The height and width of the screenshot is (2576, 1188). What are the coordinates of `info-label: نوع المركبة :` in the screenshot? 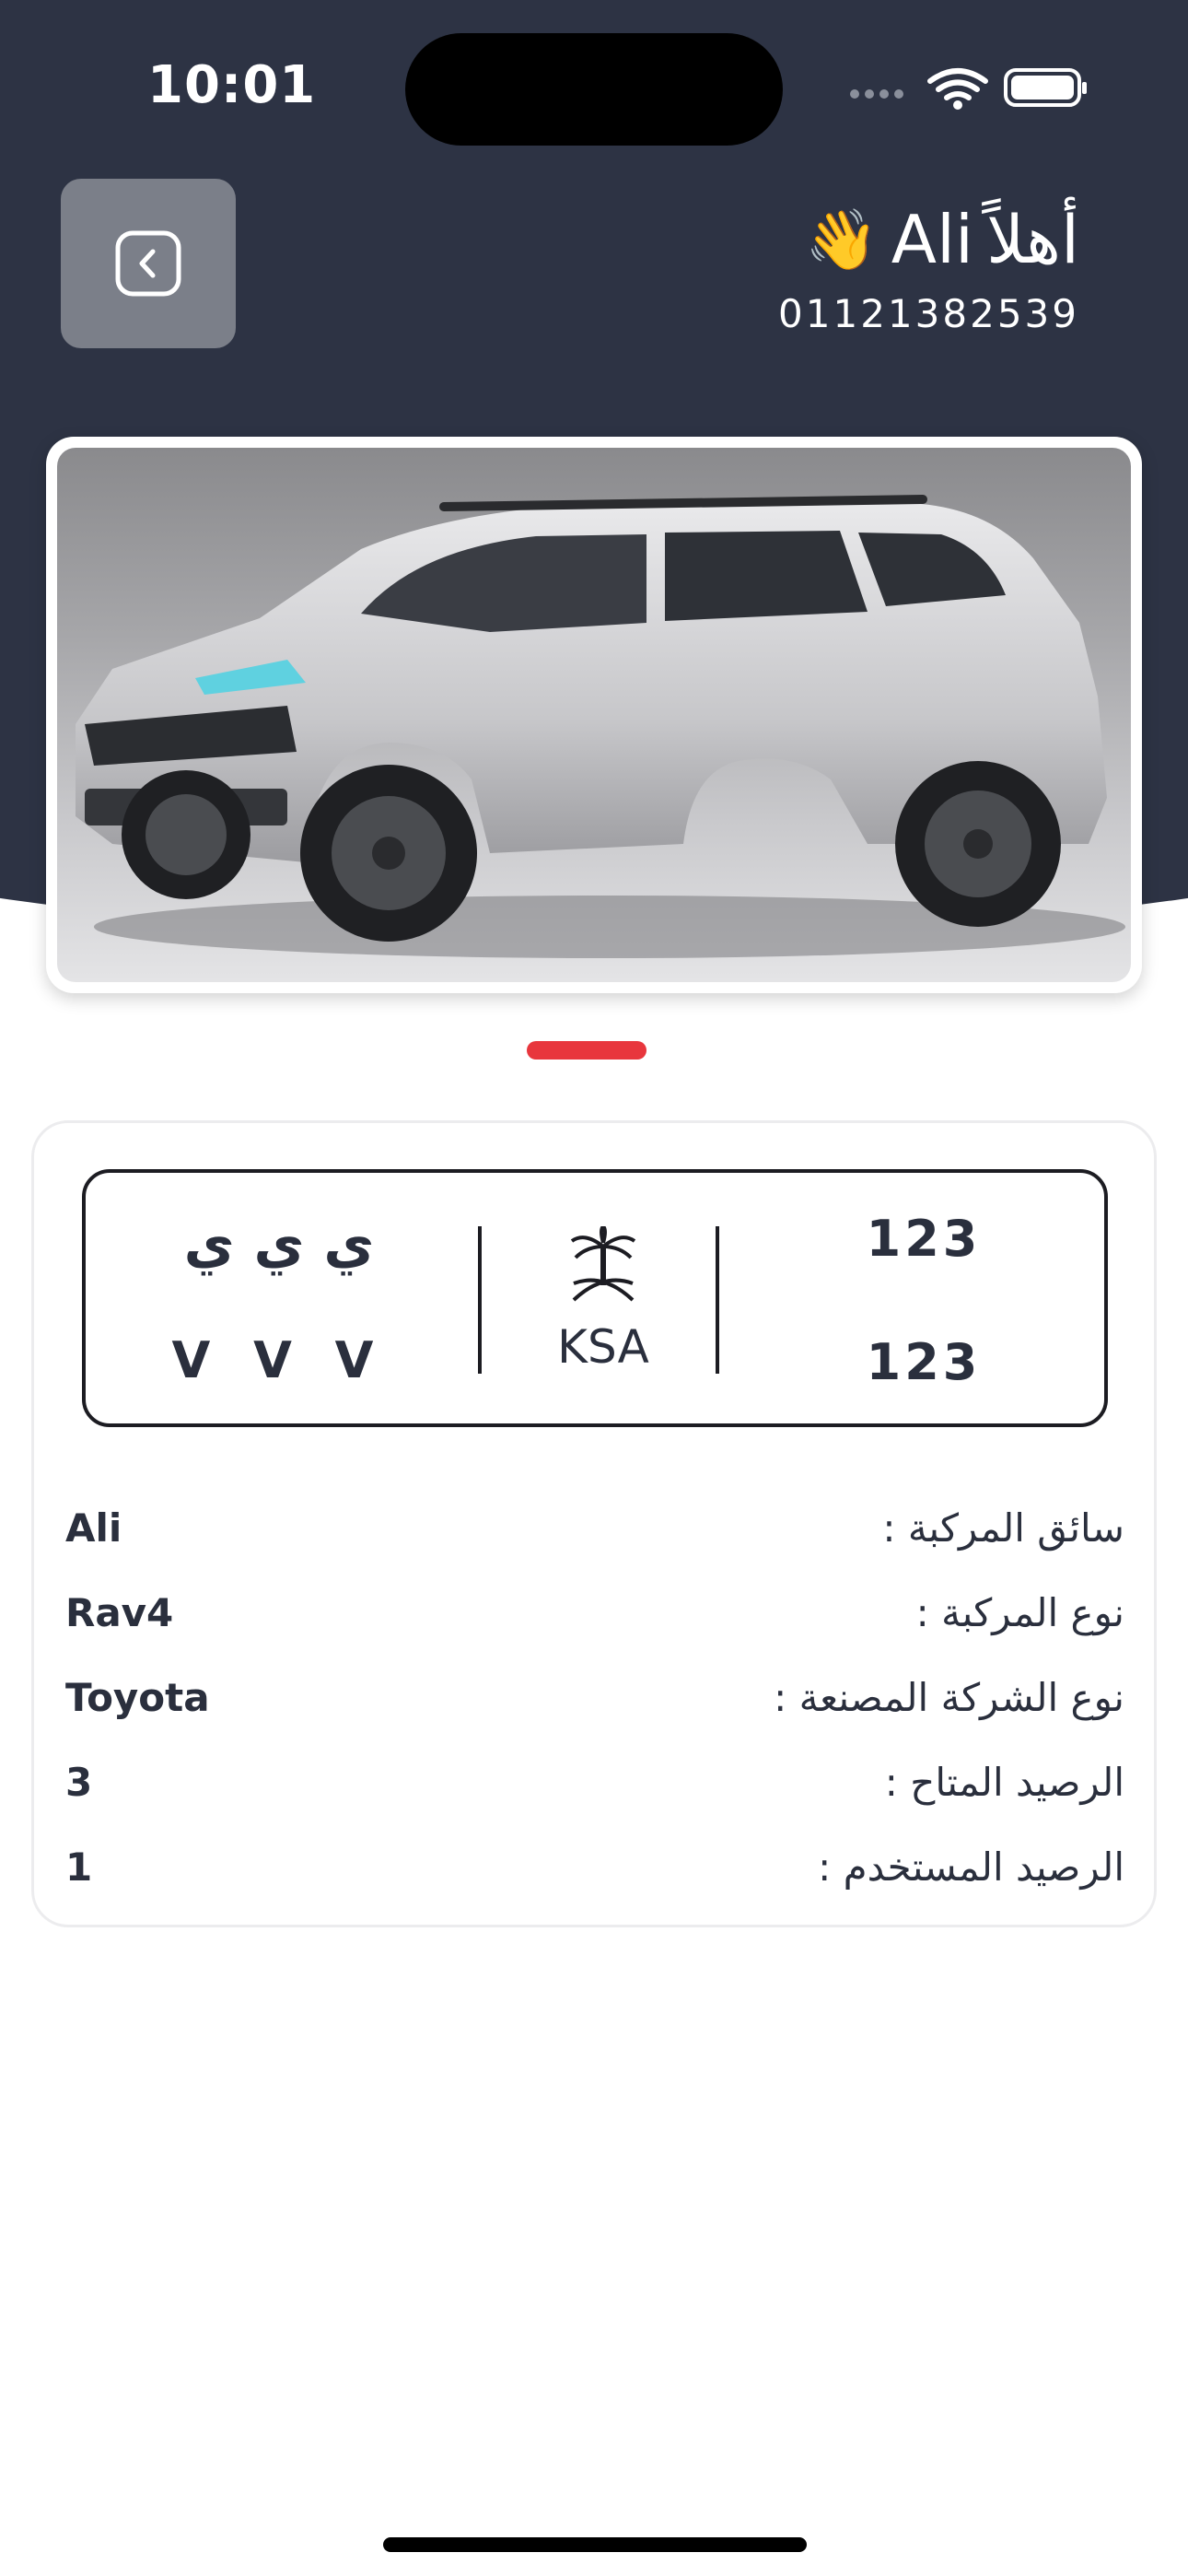 It's located at (1019, 1612).